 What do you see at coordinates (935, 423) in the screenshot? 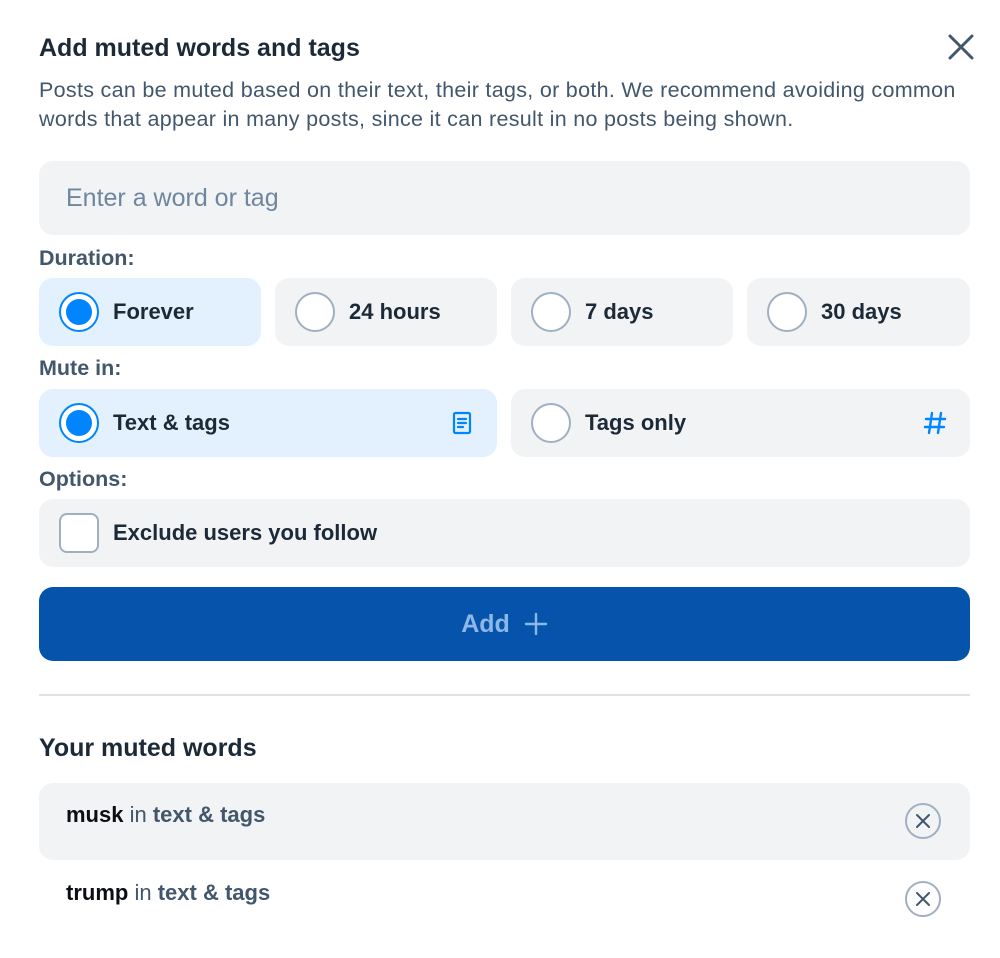
I see `hashtag-icon` at bounding box center [935, 423].